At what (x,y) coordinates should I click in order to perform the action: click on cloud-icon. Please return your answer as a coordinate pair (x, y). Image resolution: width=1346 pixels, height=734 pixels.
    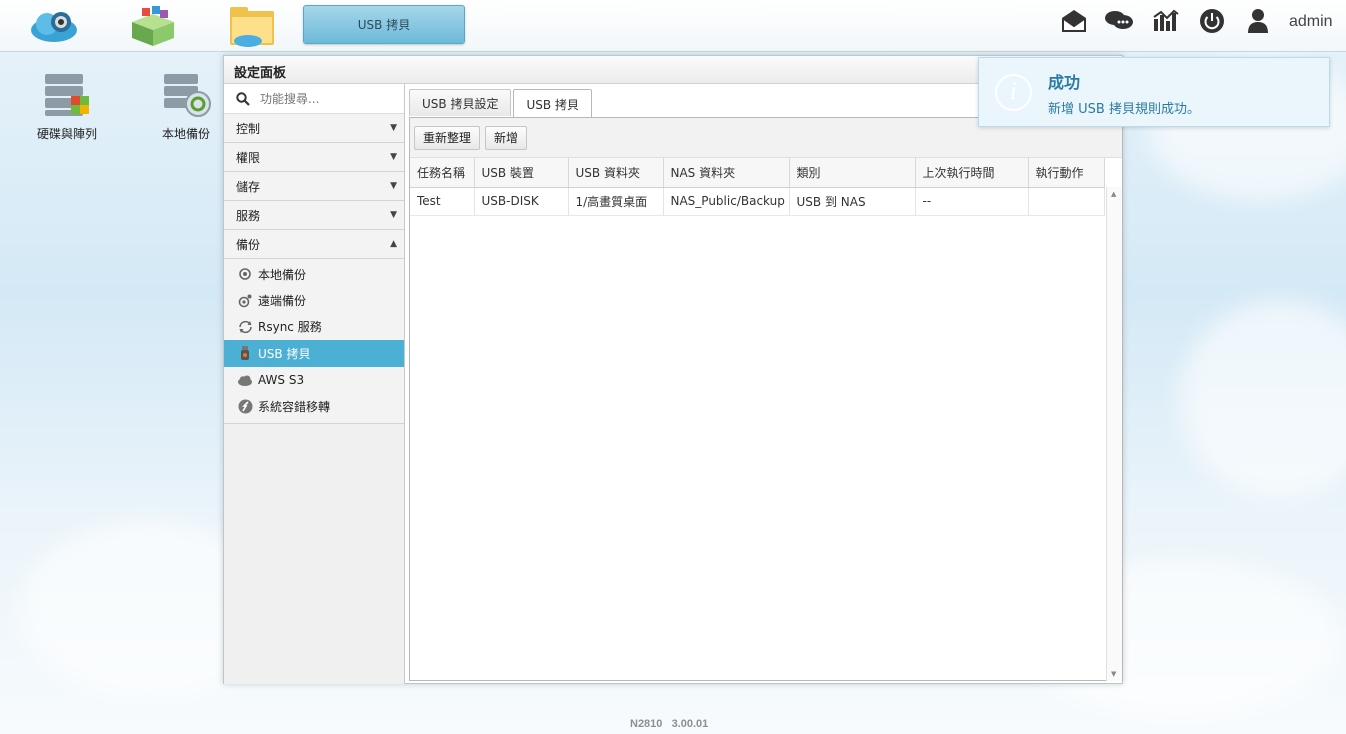
    Looking at the image, I should click on (245, 380).